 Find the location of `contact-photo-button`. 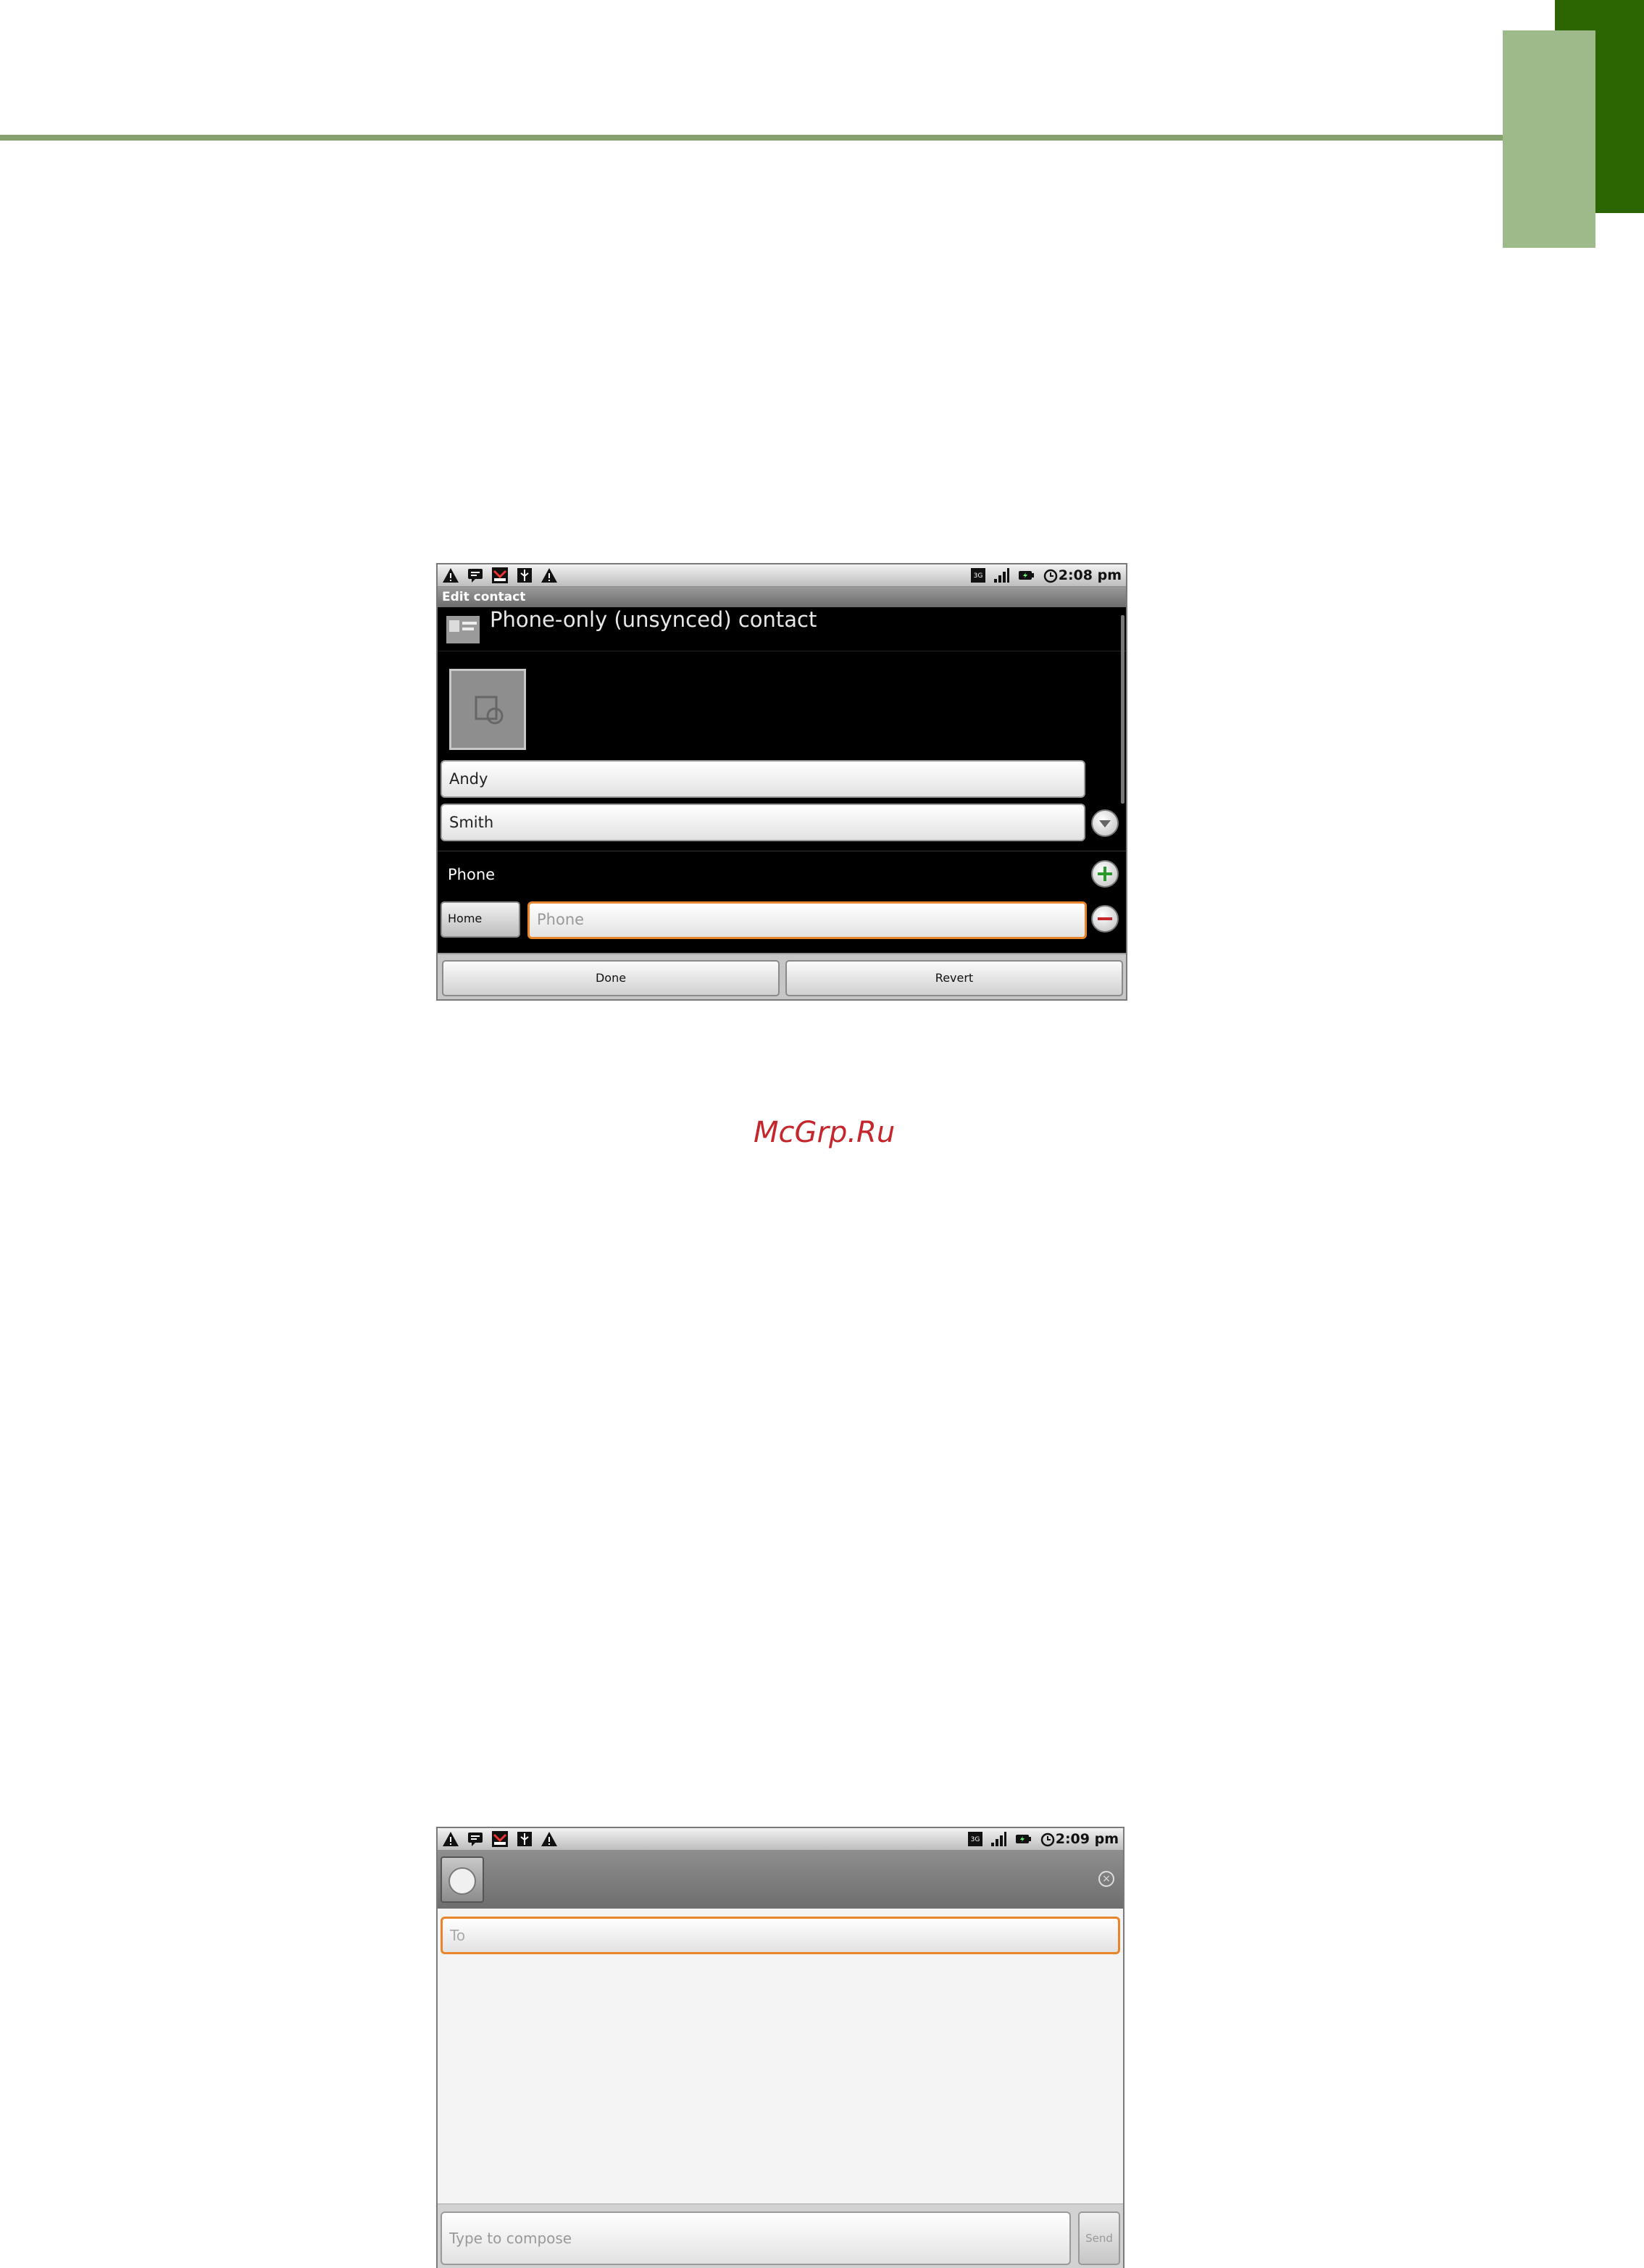

contact-photo-button is located at coordinates (487, 710).